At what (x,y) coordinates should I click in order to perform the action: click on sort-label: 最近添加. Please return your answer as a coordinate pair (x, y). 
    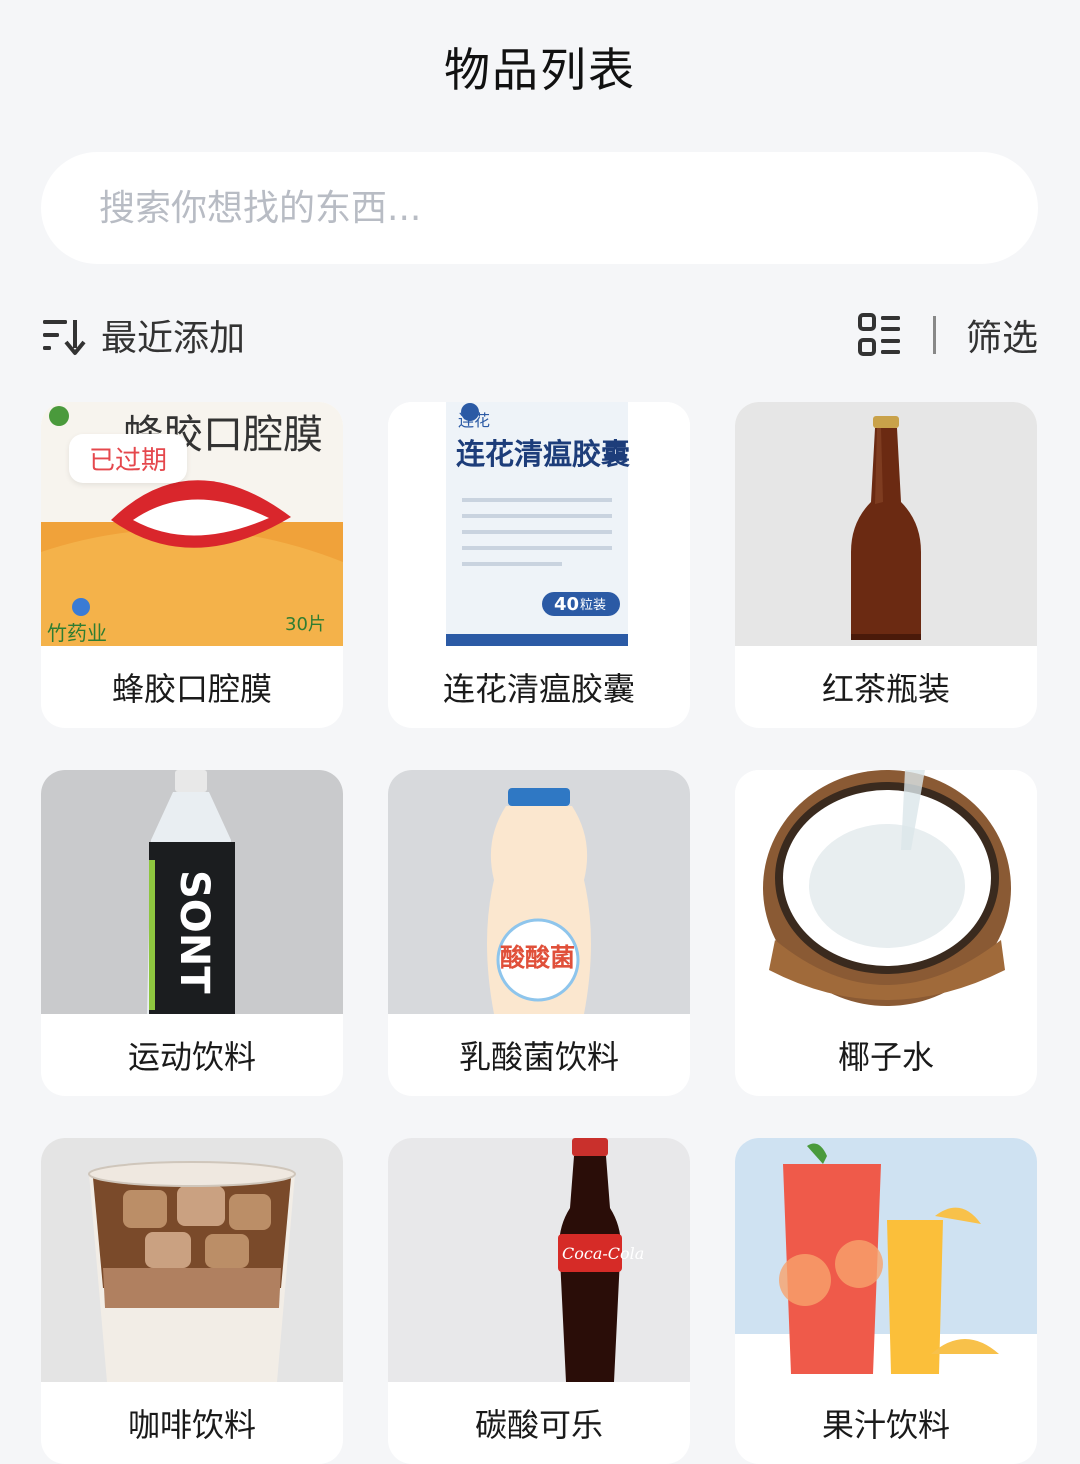
    Looking at the image, I should click on (173, 338).